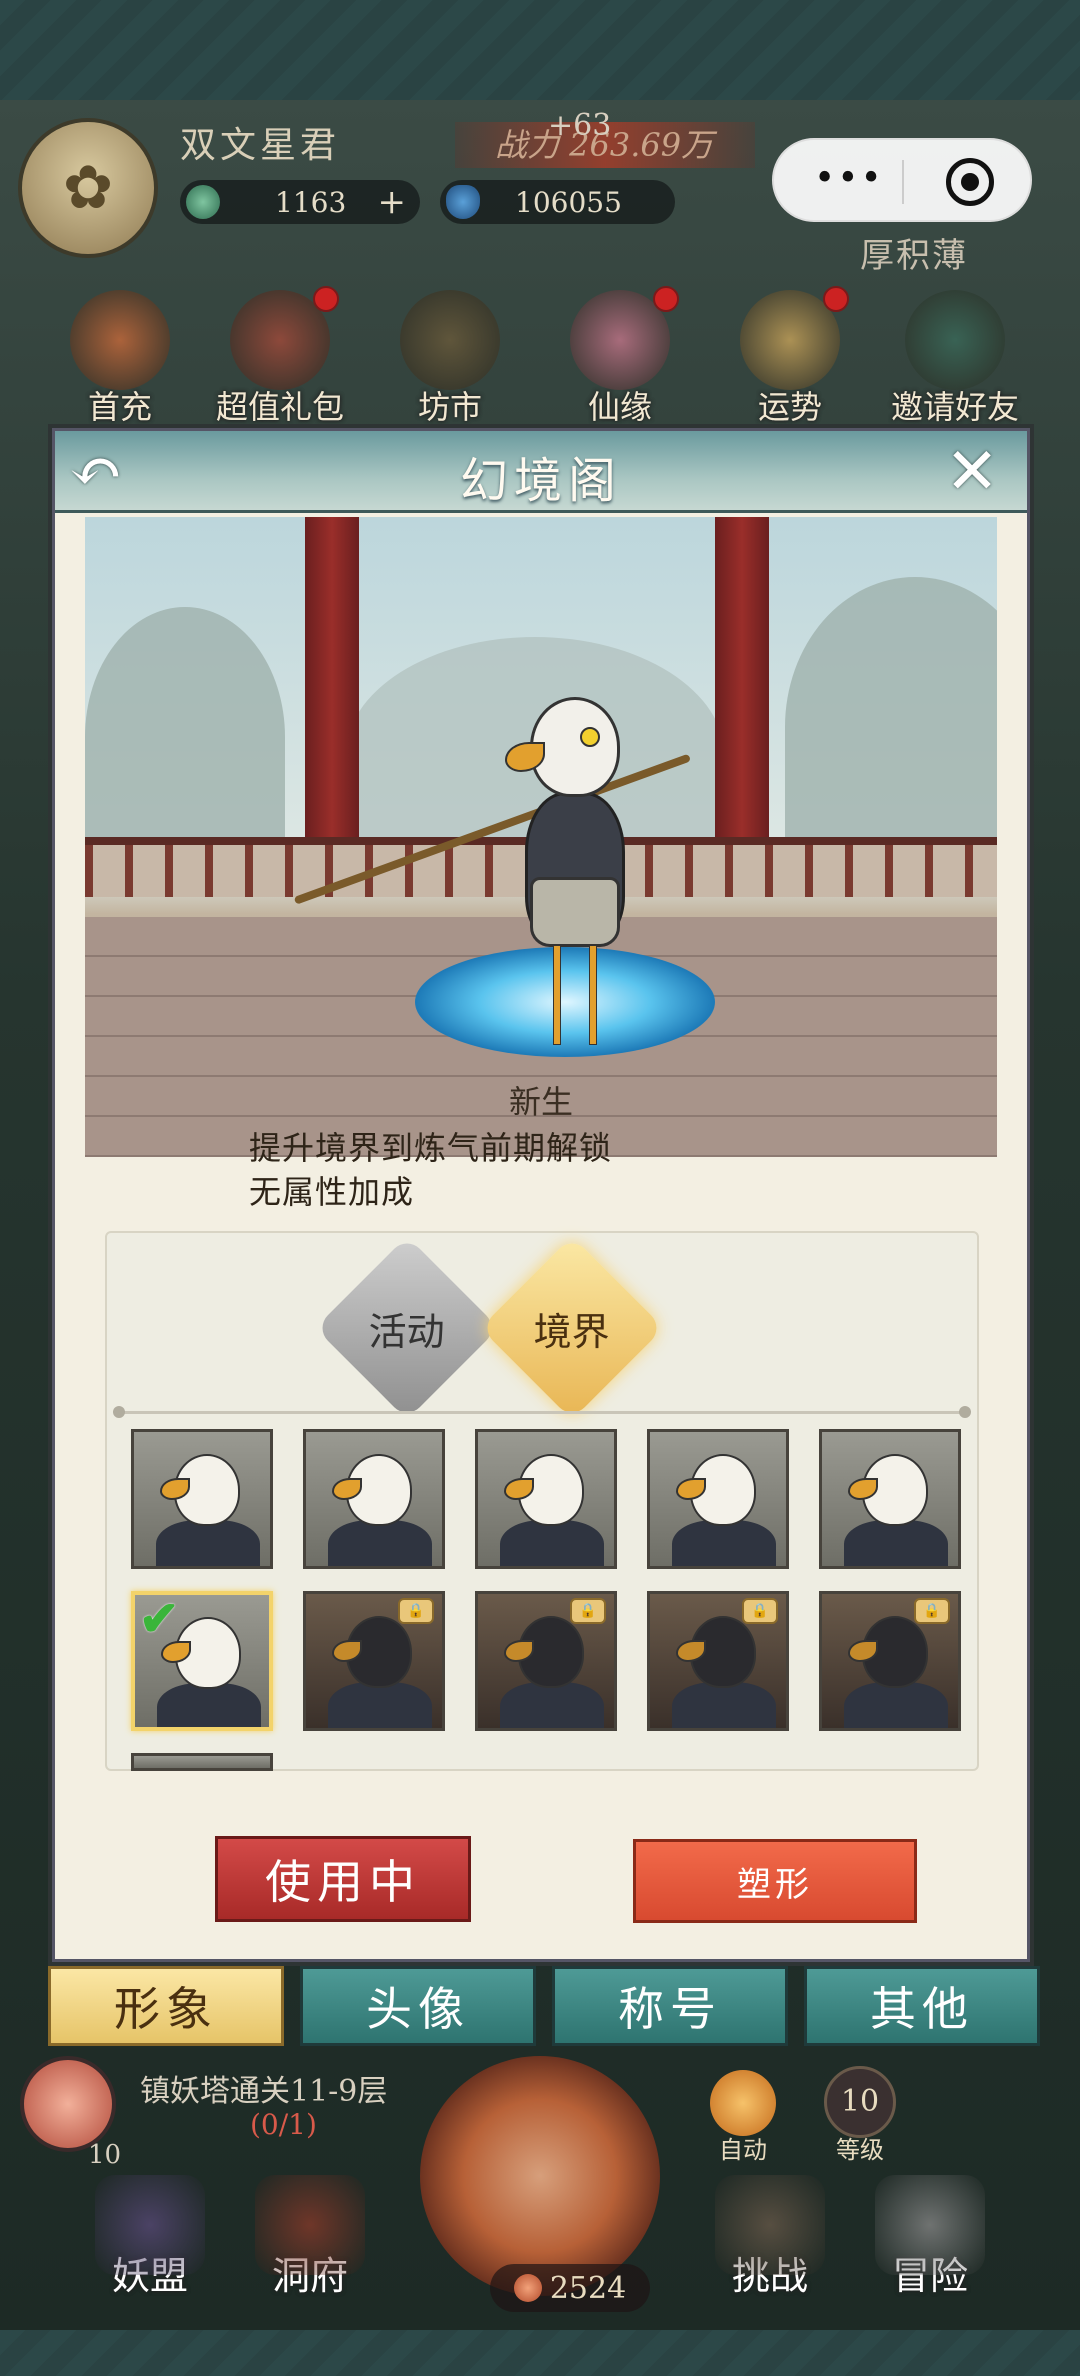  I want to click on check-icon: ✔, so click(159, 1619).